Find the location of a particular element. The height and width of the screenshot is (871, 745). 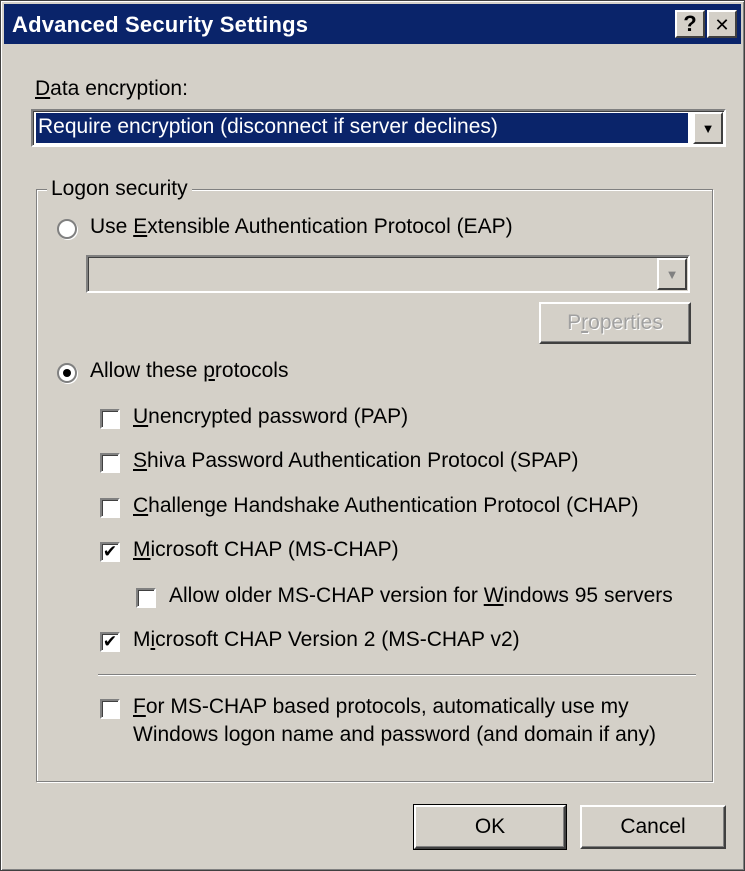

close-icon: ✕ is located at coordinates (722, 25).